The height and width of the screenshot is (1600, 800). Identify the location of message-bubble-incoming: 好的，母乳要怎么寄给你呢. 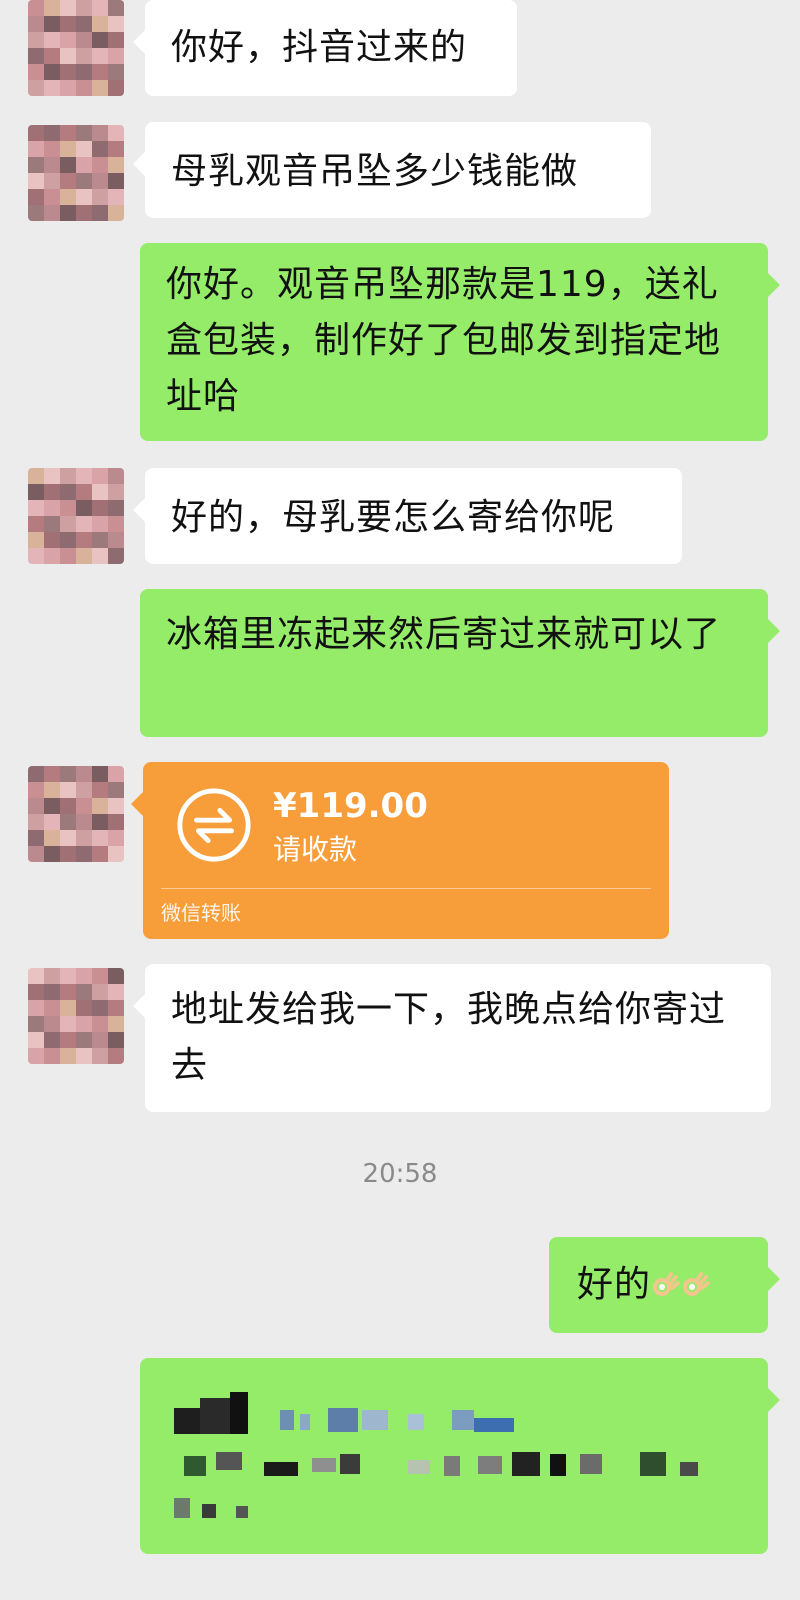
(407, 516).